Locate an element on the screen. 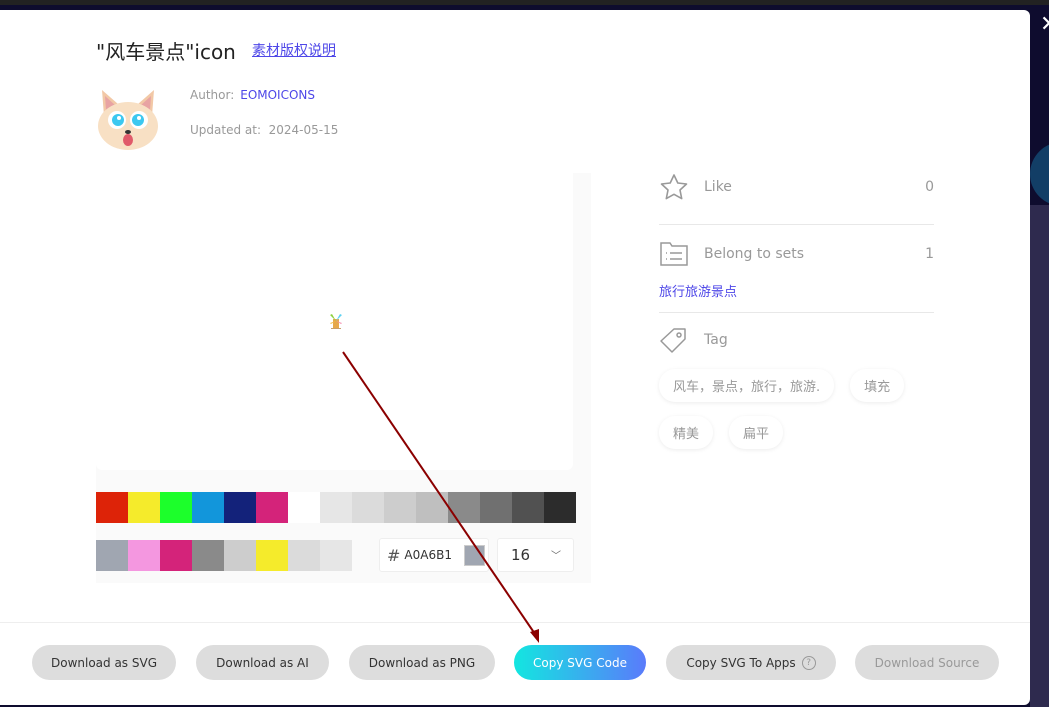  help-icon: ? is located at coordinates (808, 662).